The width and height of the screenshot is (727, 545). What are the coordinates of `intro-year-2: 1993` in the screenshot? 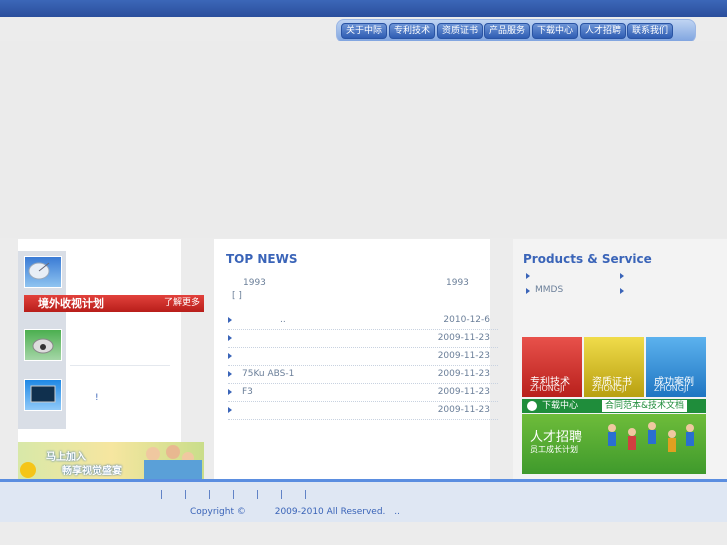 It's located at (457, 283).